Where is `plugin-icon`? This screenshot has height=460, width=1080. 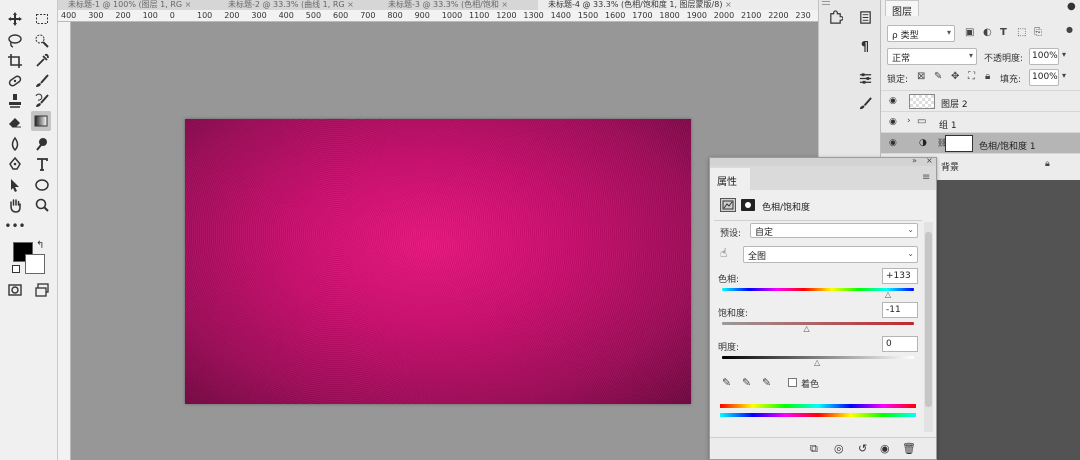
plugin-icon is located at coordinates (835, 17).